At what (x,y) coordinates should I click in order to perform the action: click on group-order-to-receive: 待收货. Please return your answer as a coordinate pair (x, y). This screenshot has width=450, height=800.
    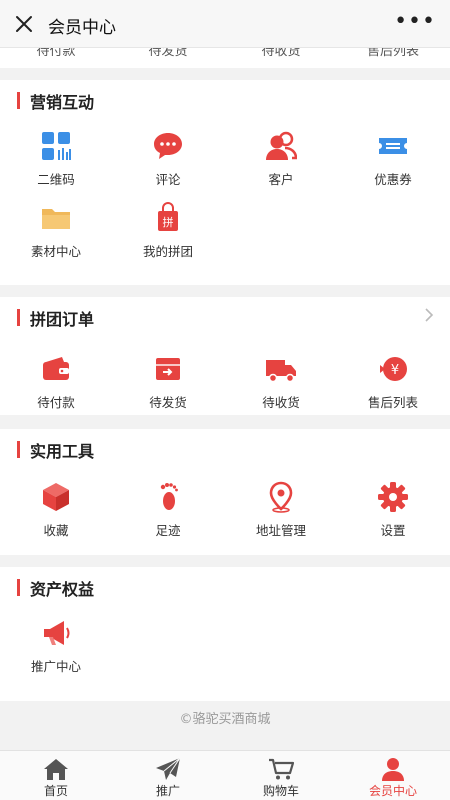
    Looking at the image, I should click on (281, 382).